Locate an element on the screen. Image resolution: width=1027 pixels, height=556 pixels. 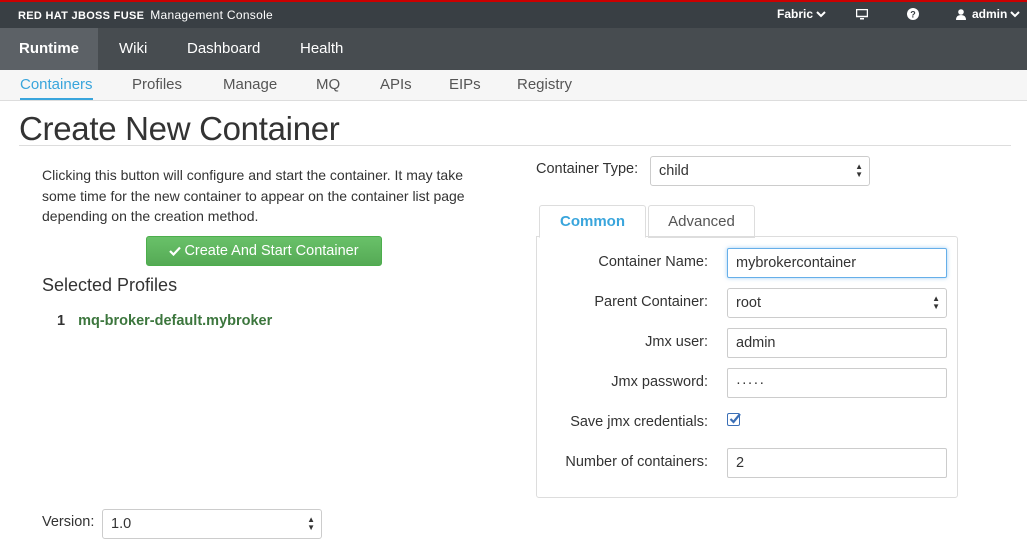
parent-container-select: root ▲ ▼ is located at coordinates (837, 303).